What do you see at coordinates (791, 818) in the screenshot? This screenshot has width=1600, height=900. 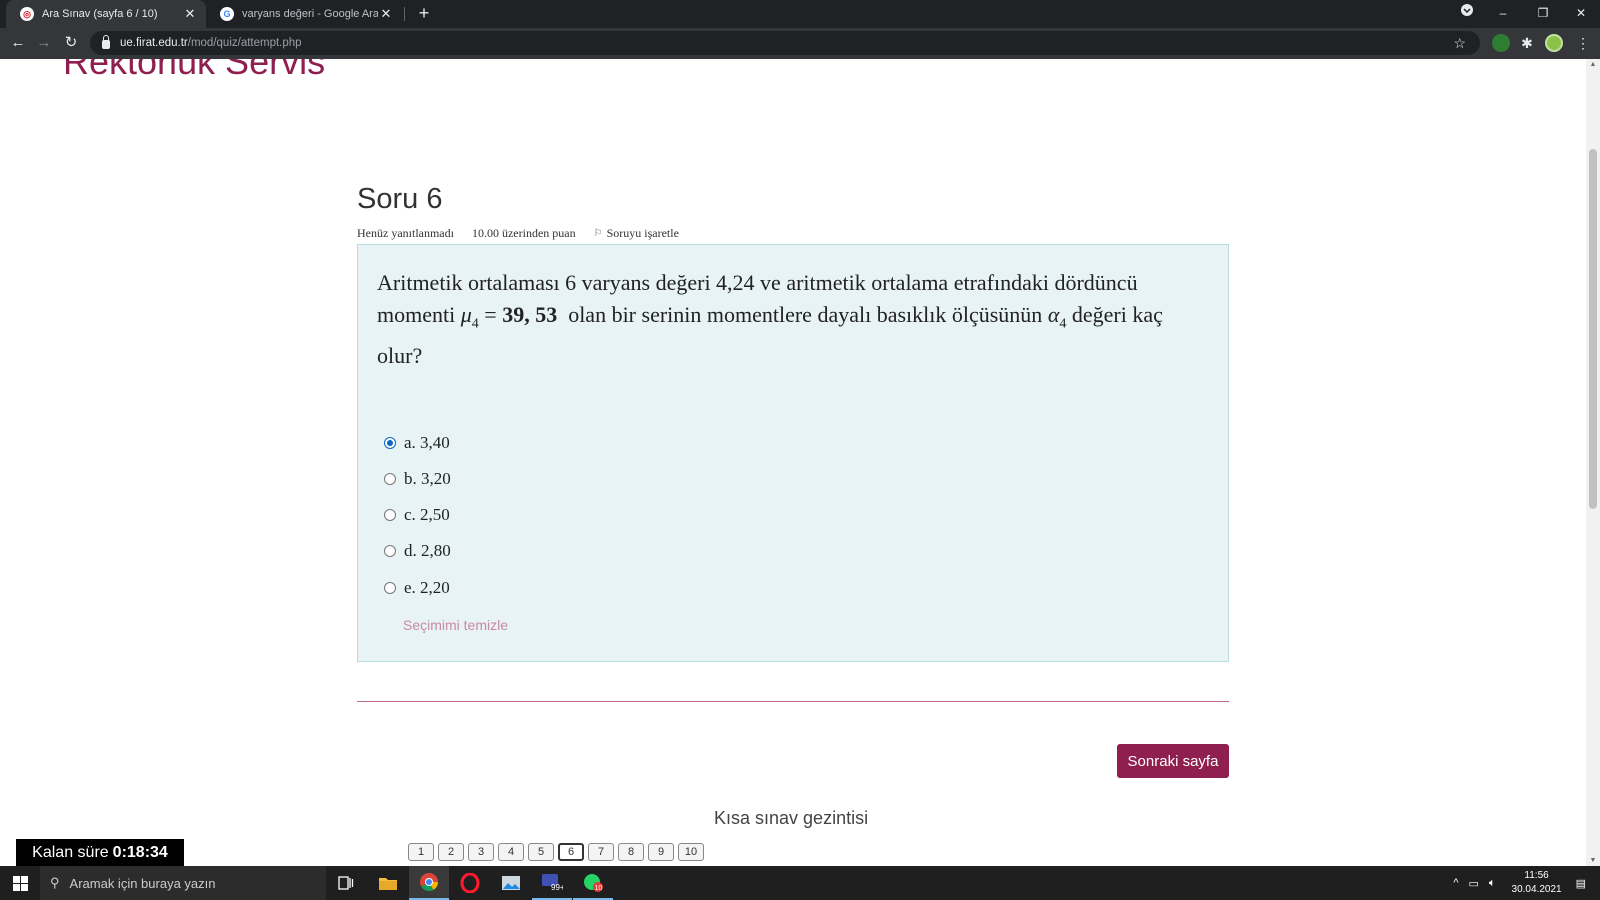 I see `quiz-navigation-heading: Kısa sınav gezintisi` at bounding box center [791, 818].